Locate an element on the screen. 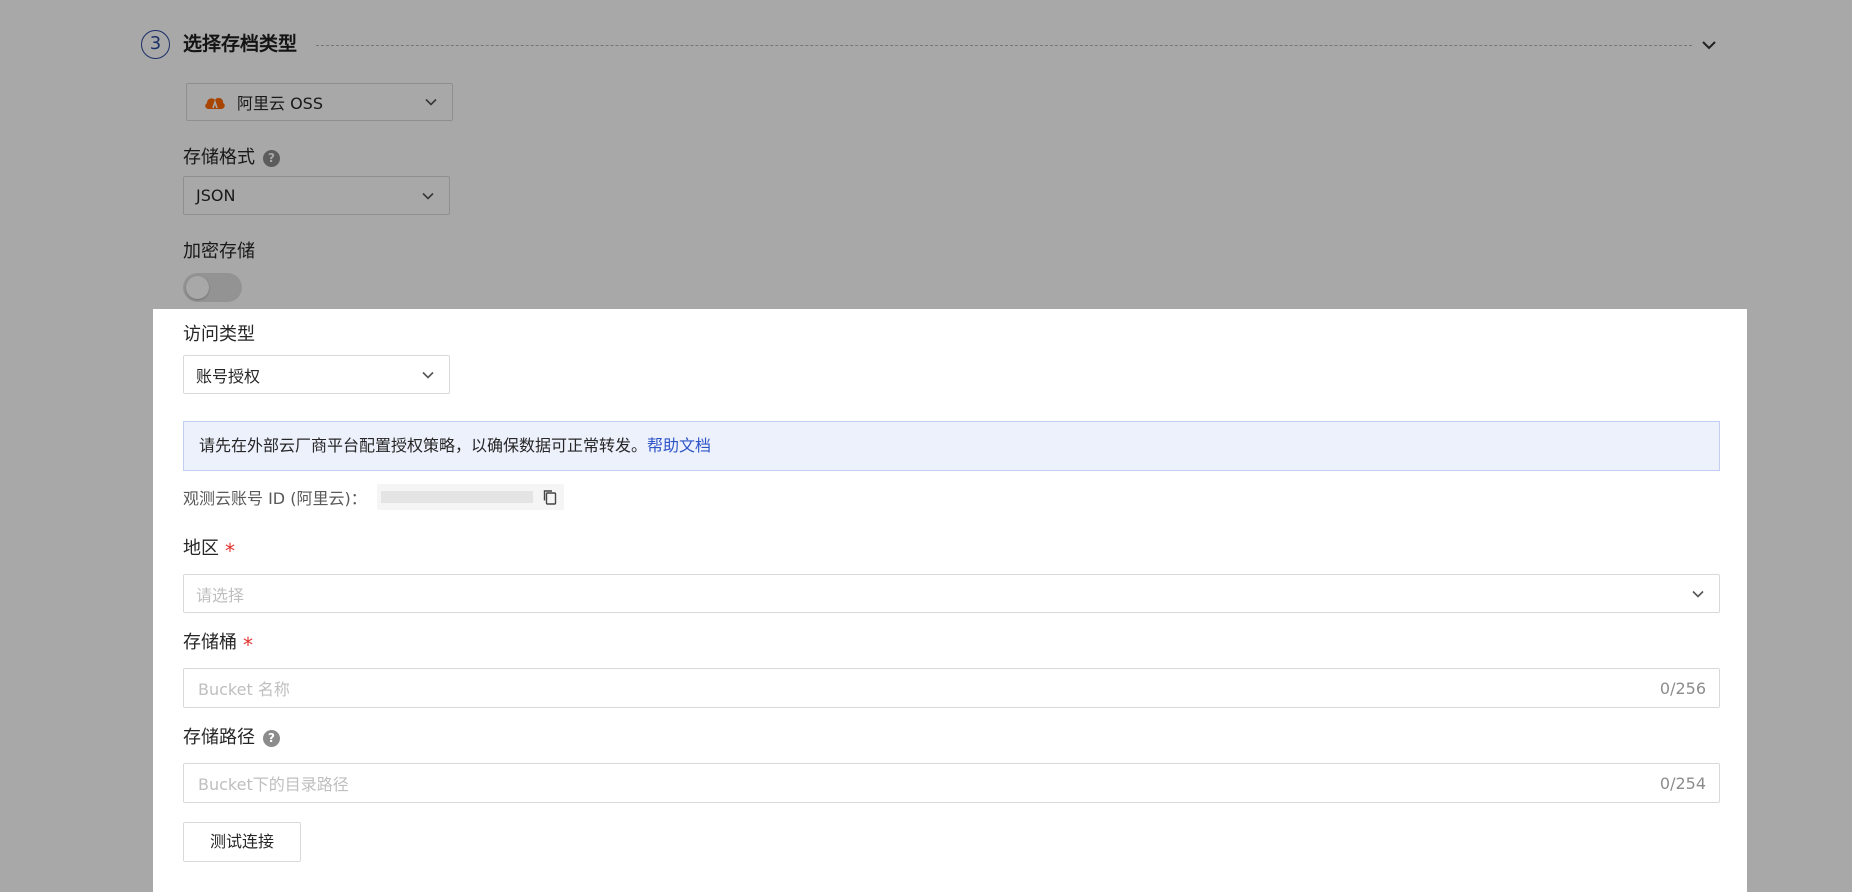  path-input: Bucket下的目录路径 0/254 is located at coordinates (951, 783).